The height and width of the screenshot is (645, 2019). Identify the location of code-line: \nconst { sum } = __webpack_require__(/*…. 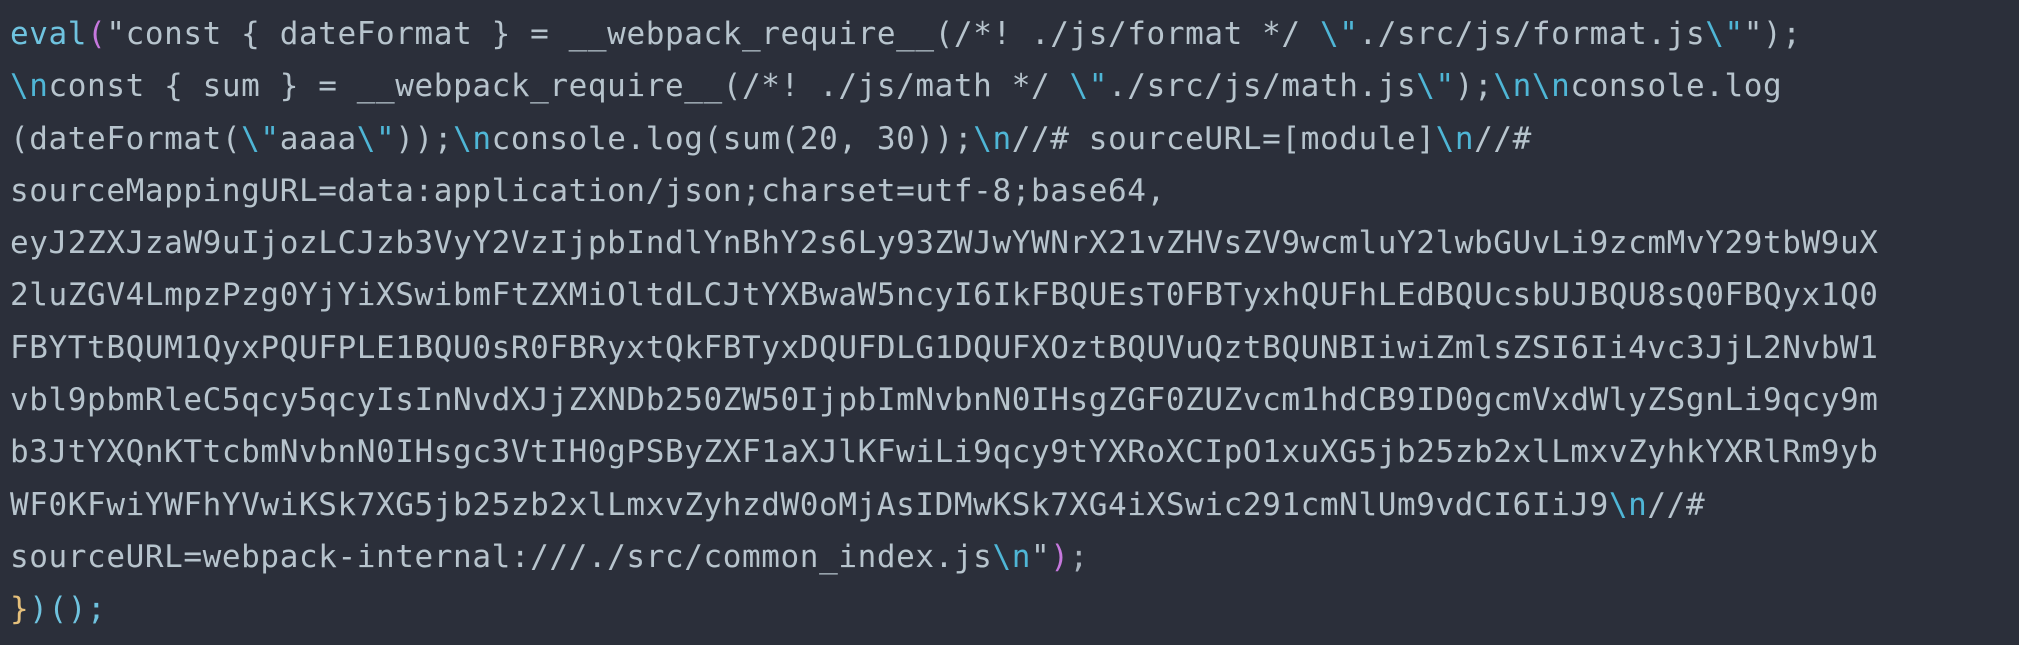
(1014, 86).